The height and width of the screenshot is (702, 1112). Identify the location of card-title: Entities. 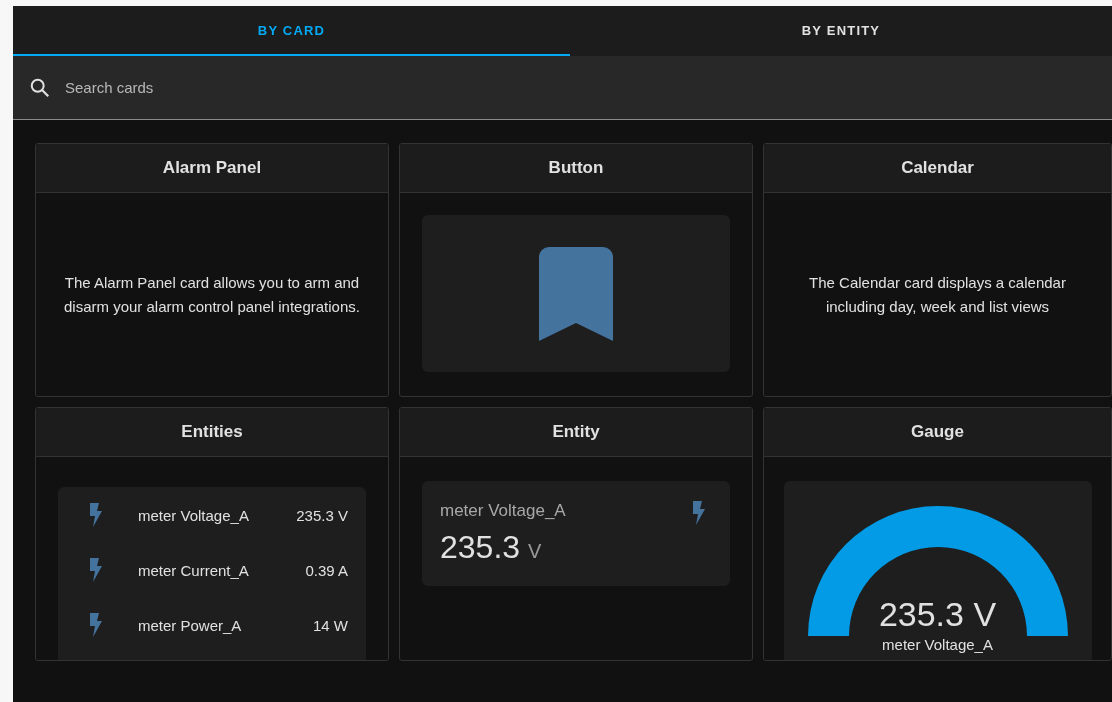
(212, 432).